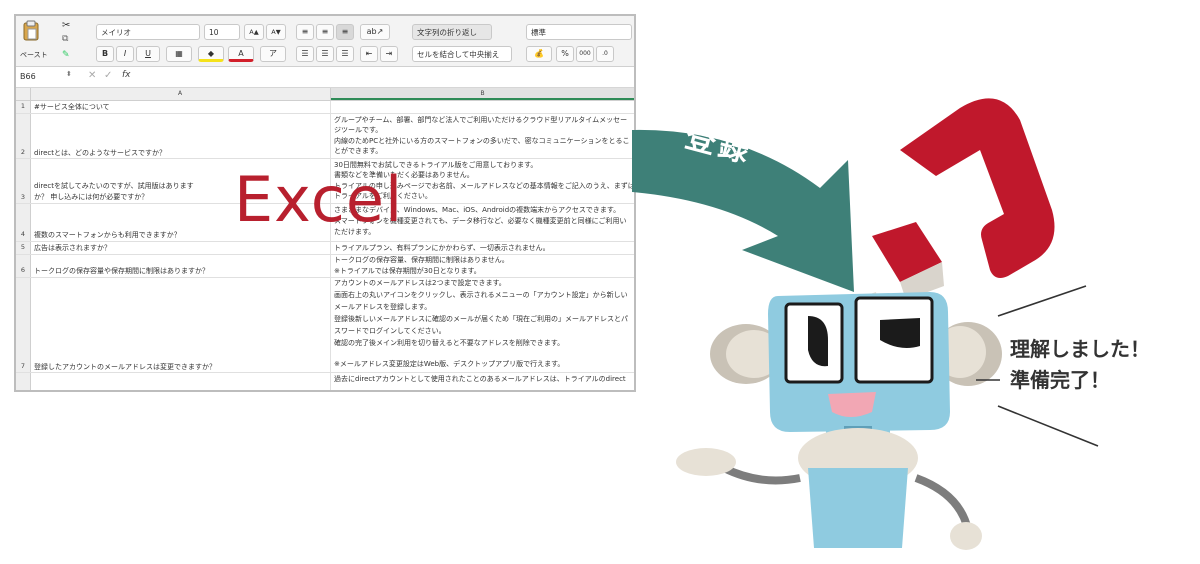  What do you see at coordinates (1080, 349) in the screenshot?
I see `speech-line-1: 理解しました！` at bounding box center [1080, 349].